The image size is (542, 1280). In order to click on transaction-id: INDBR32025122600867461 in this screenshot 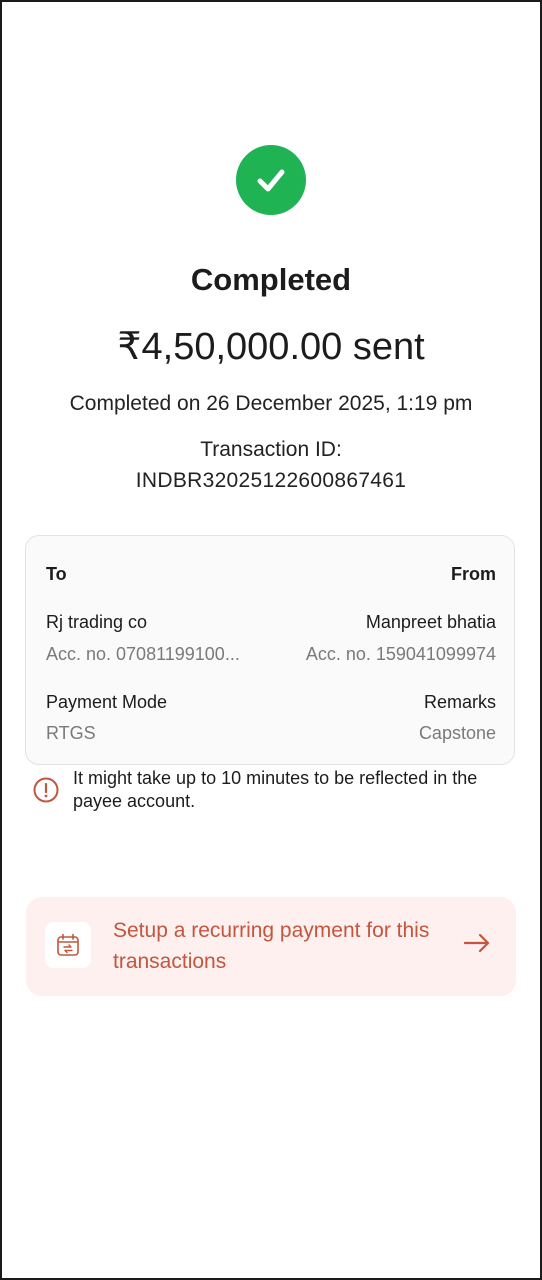, I will do `click(271, 480)`.